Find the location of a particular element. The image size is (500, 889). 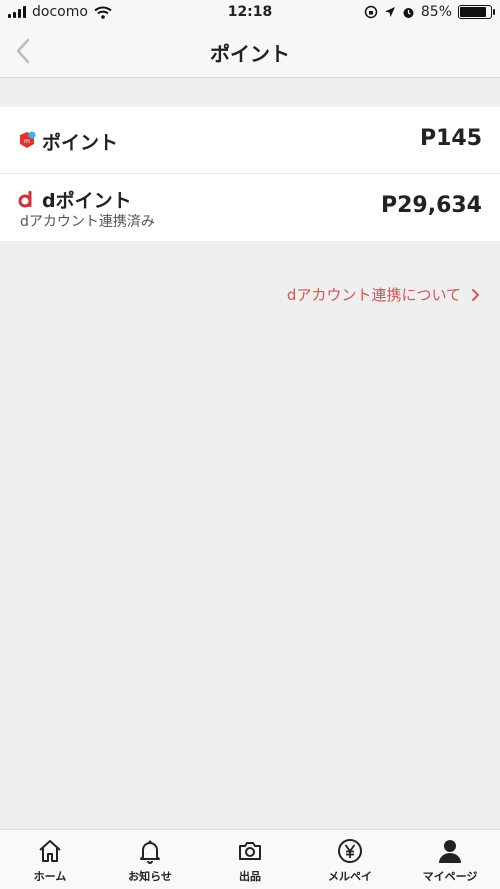

tab-bar: ホーム お知らせ 出品 メルペイ マイページ is located at coordinates (250, 859).